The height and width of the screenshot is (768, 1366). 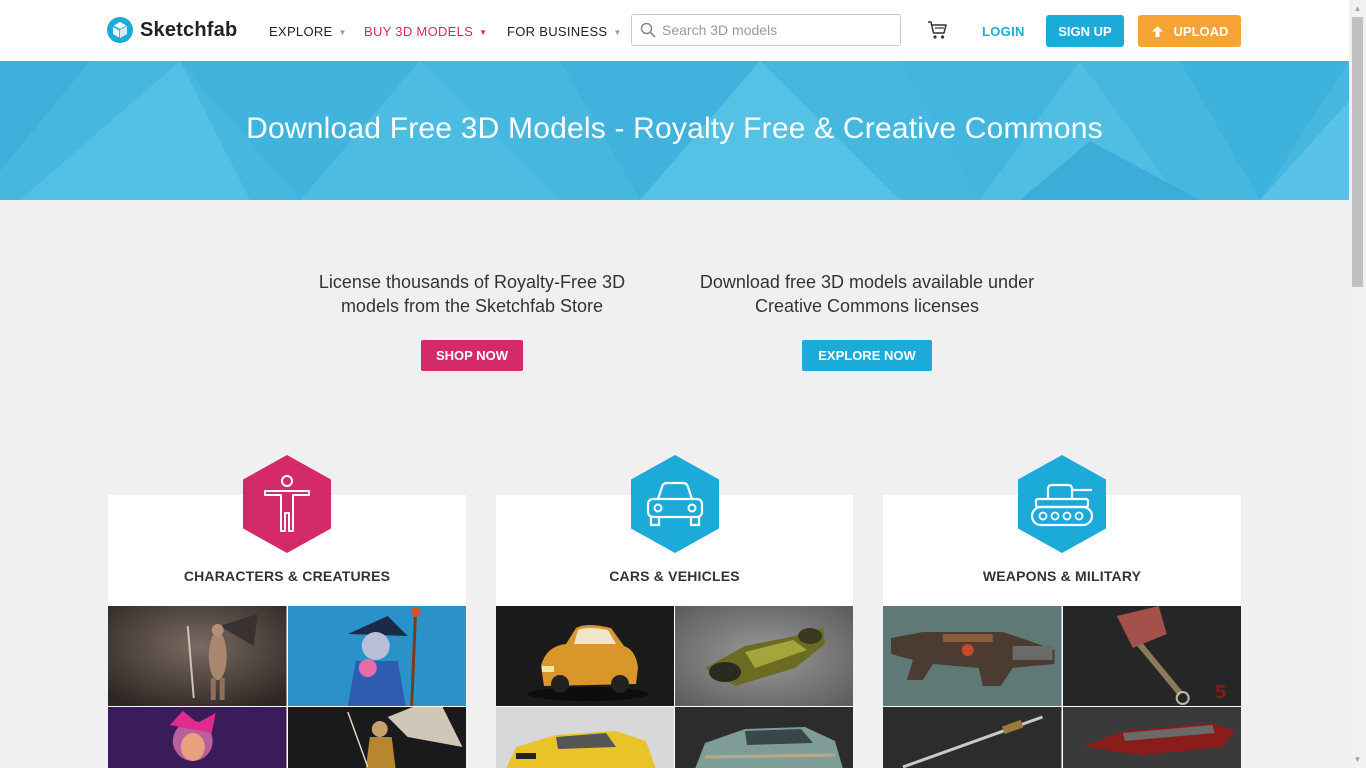 I want to click on car-icon, so click(x=674, y=504).